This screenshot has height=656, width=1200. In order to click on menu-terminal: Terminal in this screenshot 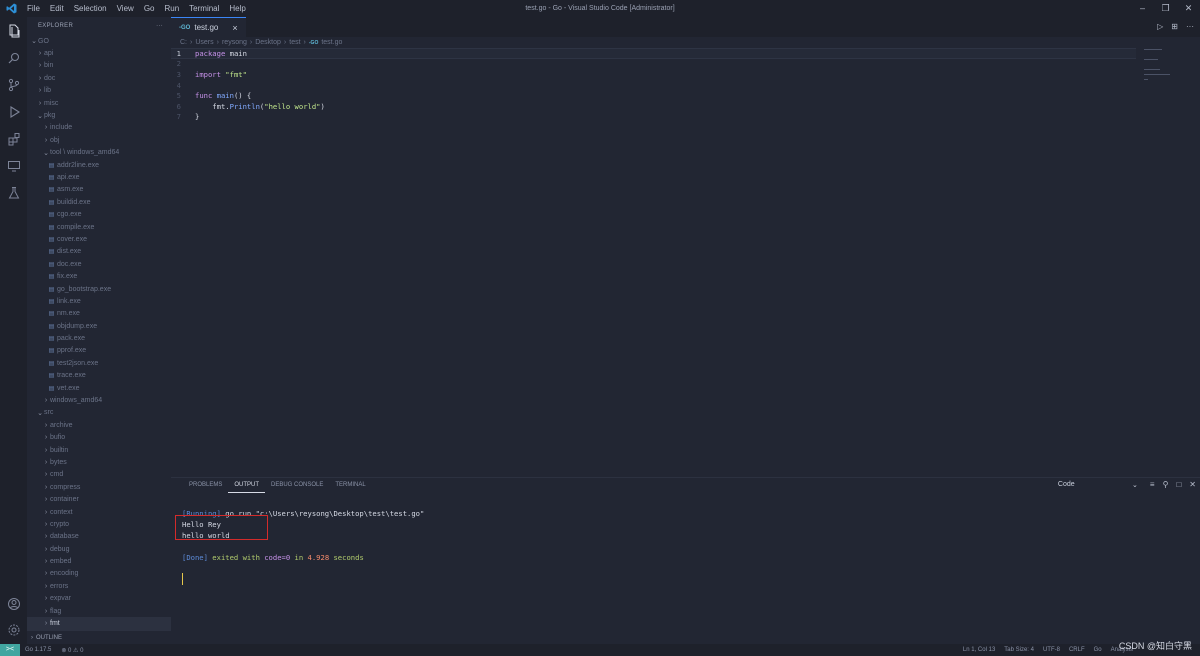, I will do `click(204, 8)`.